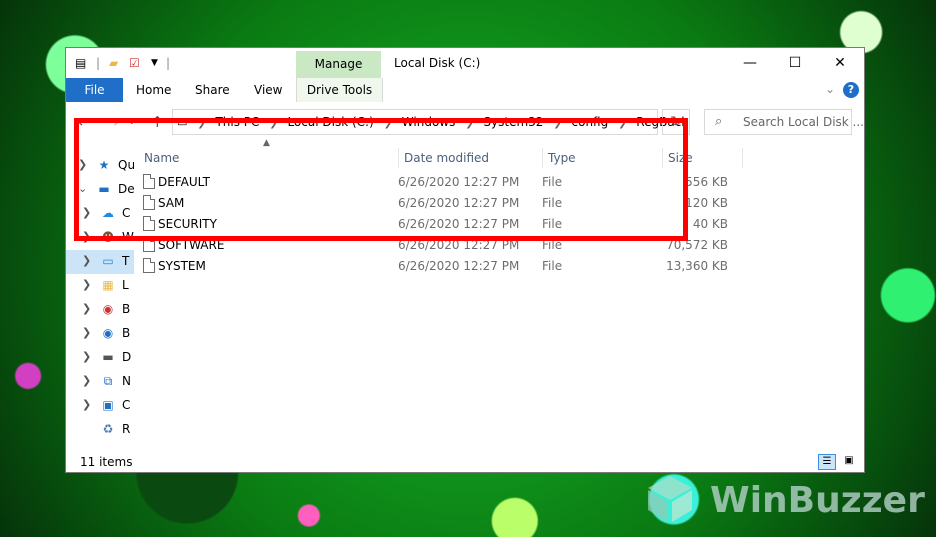 The image size is (936, 537). I want to click on details-view-icon: ☰, so click(827, 462).